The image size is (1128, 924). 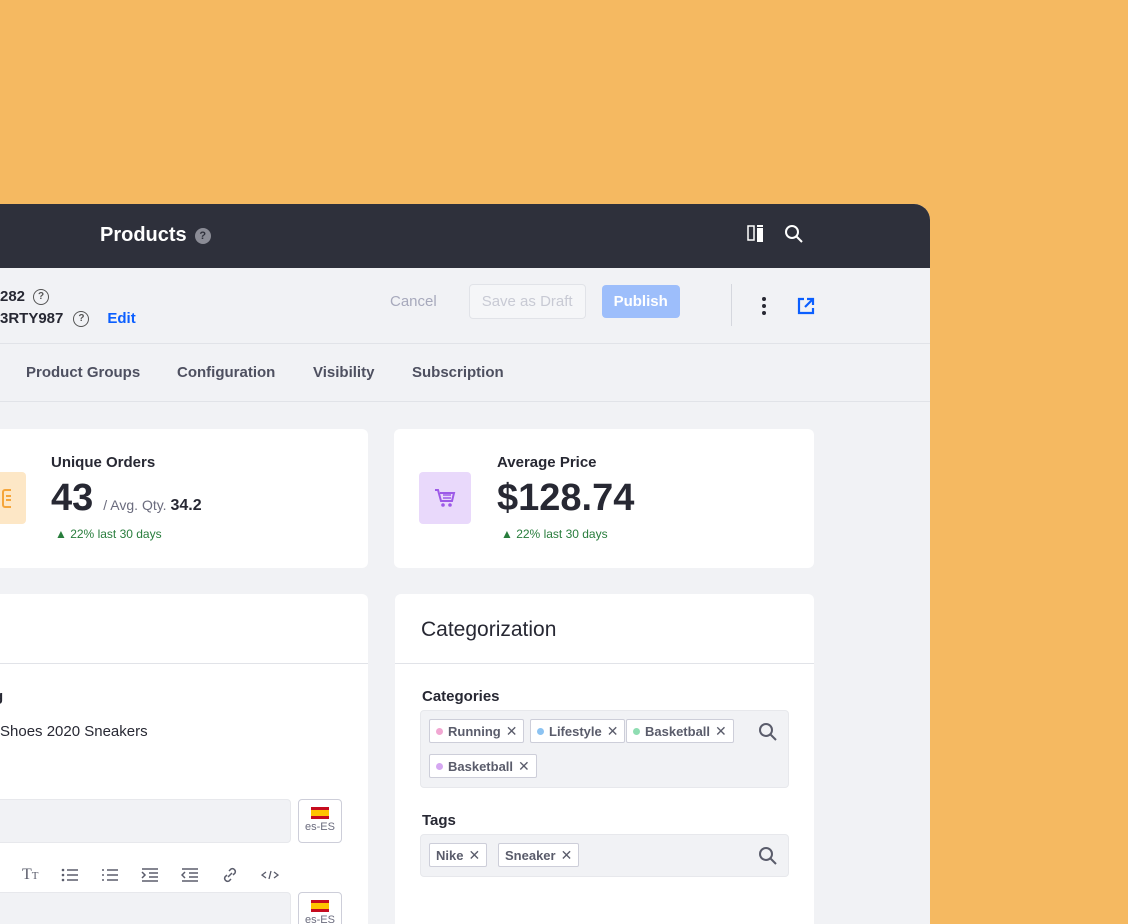 I want to click on card-title: Categorization, so click(x=489, y=629).